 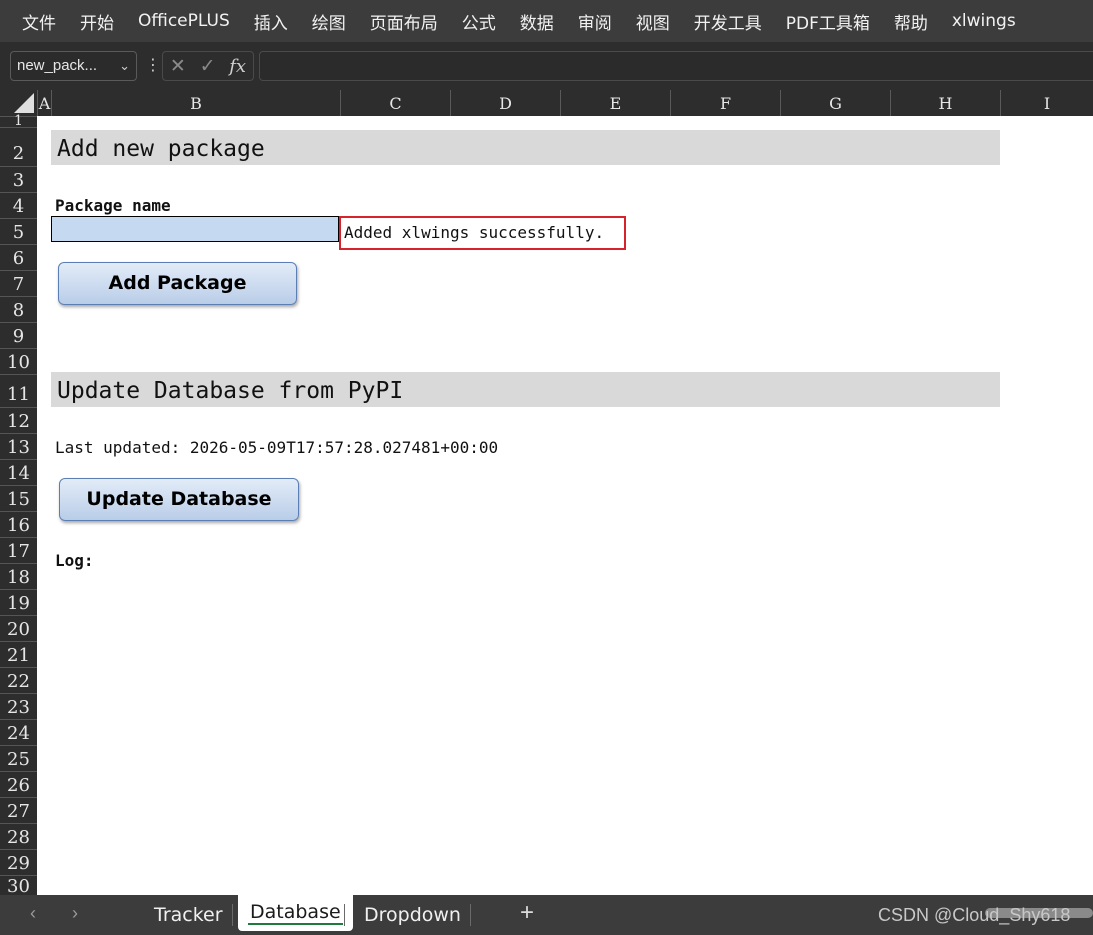 I want to click on menu-xlwings: xlwings, so click(x=984, y=21).